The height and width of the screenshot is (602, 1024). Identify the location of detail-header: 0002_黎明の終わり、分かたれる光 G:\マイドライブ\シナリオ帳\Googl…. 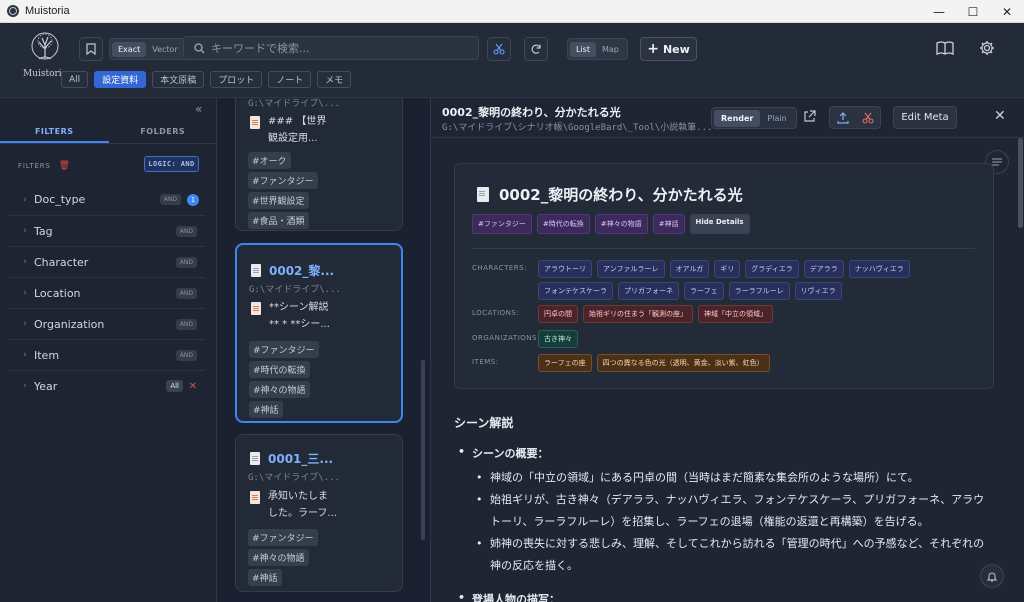
(727, 118).